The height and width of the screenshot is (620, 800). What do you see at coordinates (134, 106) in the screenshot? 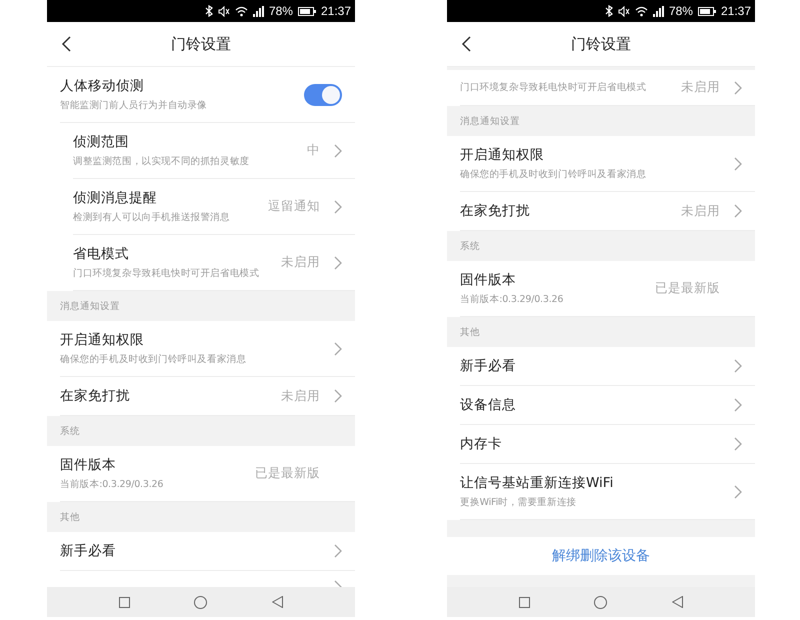
I see `setting-description: 智能监测门前人员行为并自动录像` at bounding box center [134, 106].